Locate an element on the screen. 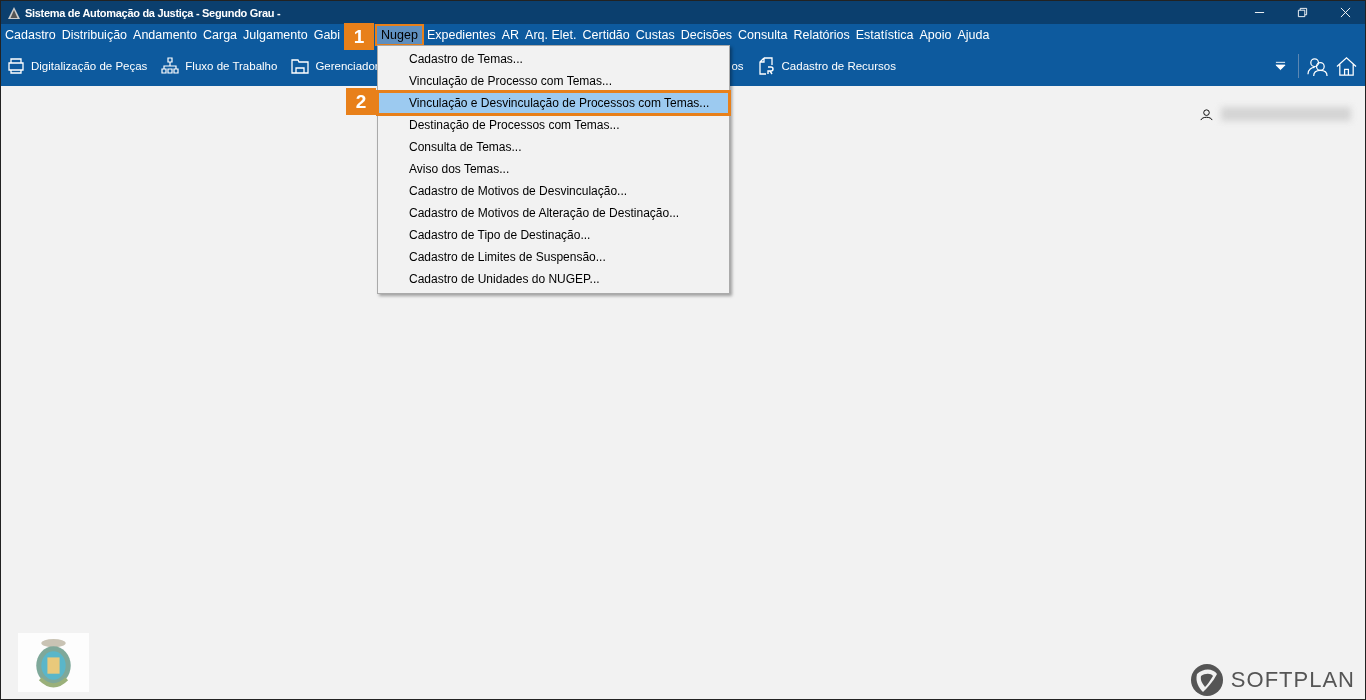  menu-item: Apoio is located at coordinates (935, 35).